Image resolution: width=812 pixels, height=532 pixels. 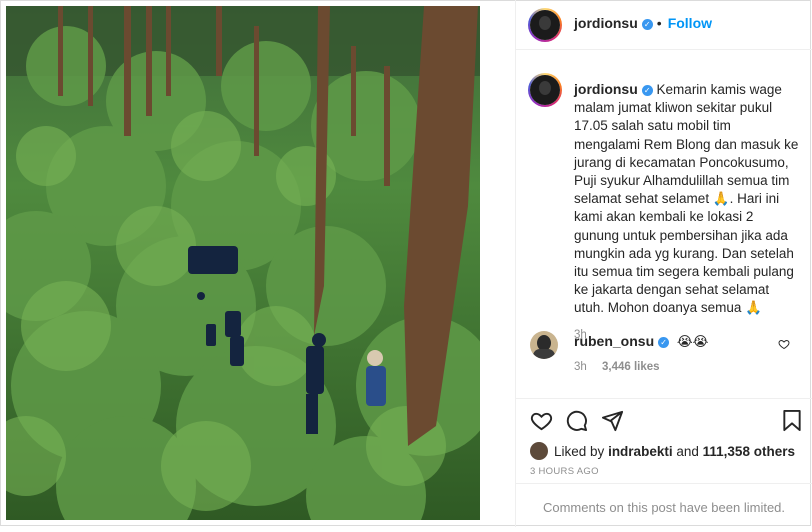 What do you see at coordinates (640, 451) in the screenshot?
I see `liker-username: indrabekti` at bounding box center [640, 451].